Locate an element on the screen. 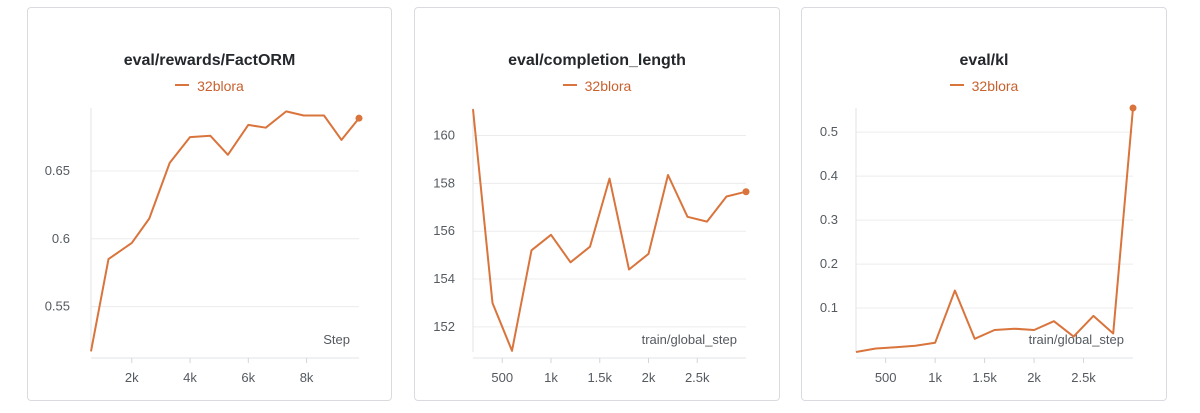 The height and width of the screenshot is (413, 1200). y-tick-label: 154 is located at coordinates (444, 278).